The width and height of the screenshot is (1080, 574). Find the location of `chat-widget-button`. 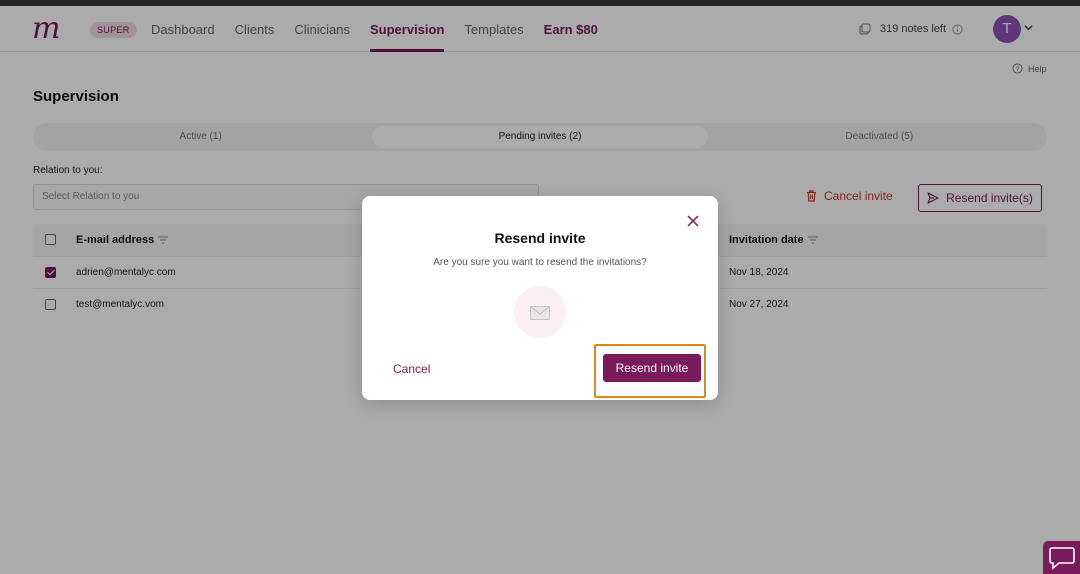

chat-widget-button is located at coordinates (1061, 557).